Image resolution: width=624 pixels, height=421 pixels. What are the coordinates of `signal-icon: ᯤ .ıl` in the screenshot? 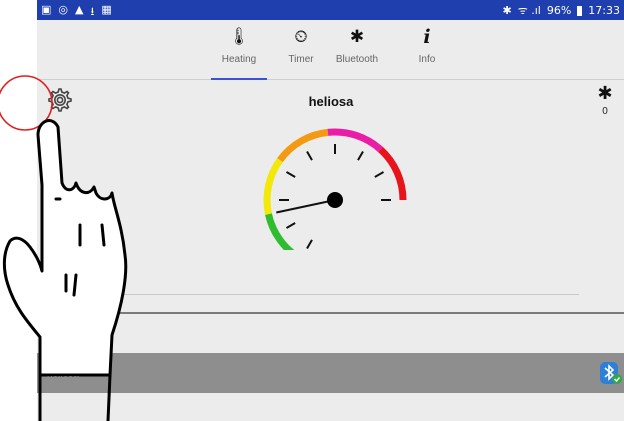 It's located at (529, 10).